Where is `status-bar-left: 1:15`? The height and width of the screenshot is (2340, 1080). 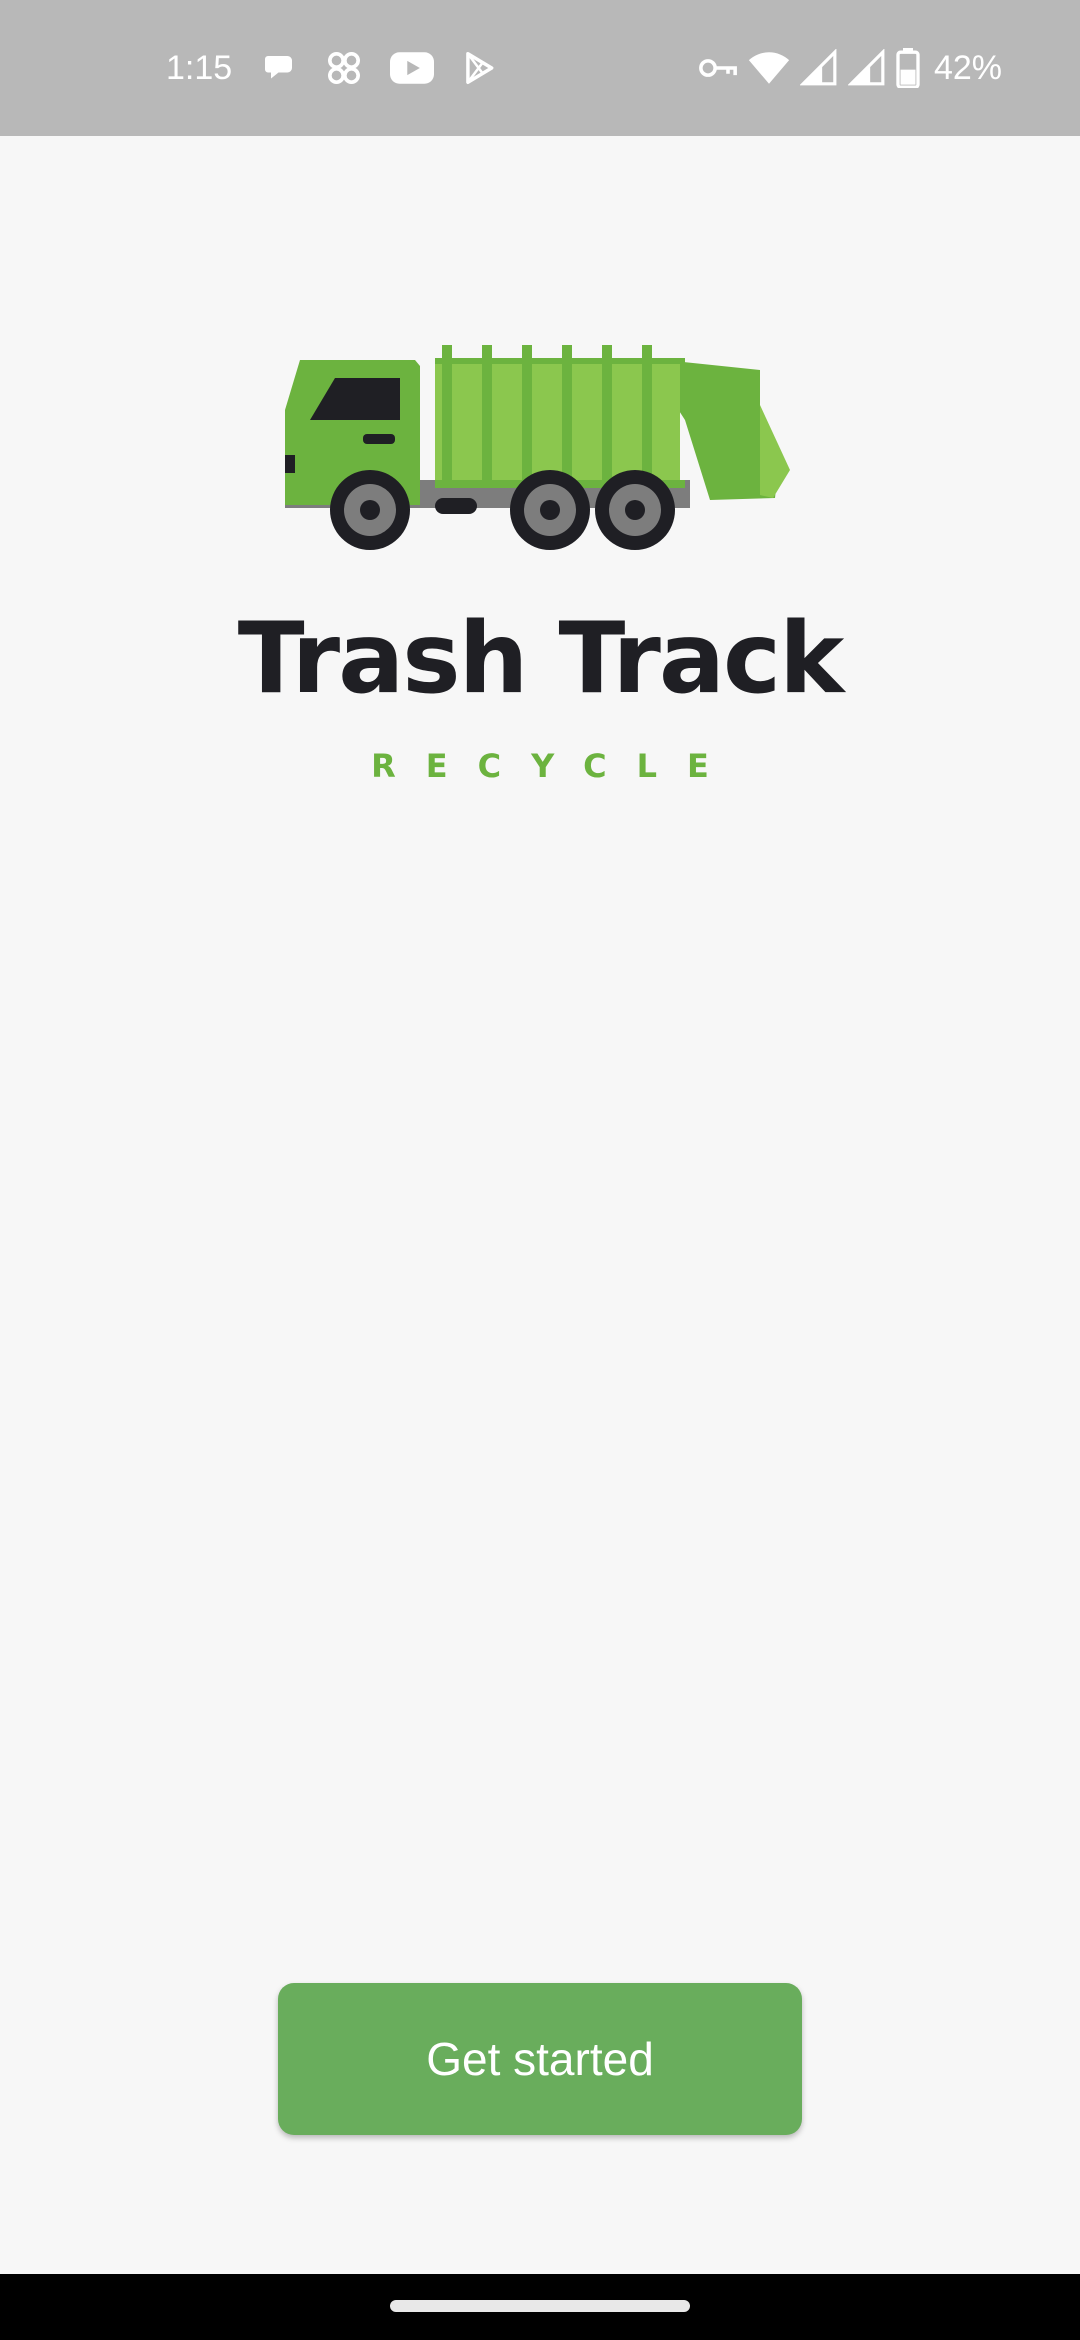 status-bar-left: 1:15 is located at coordinates (332, 68).